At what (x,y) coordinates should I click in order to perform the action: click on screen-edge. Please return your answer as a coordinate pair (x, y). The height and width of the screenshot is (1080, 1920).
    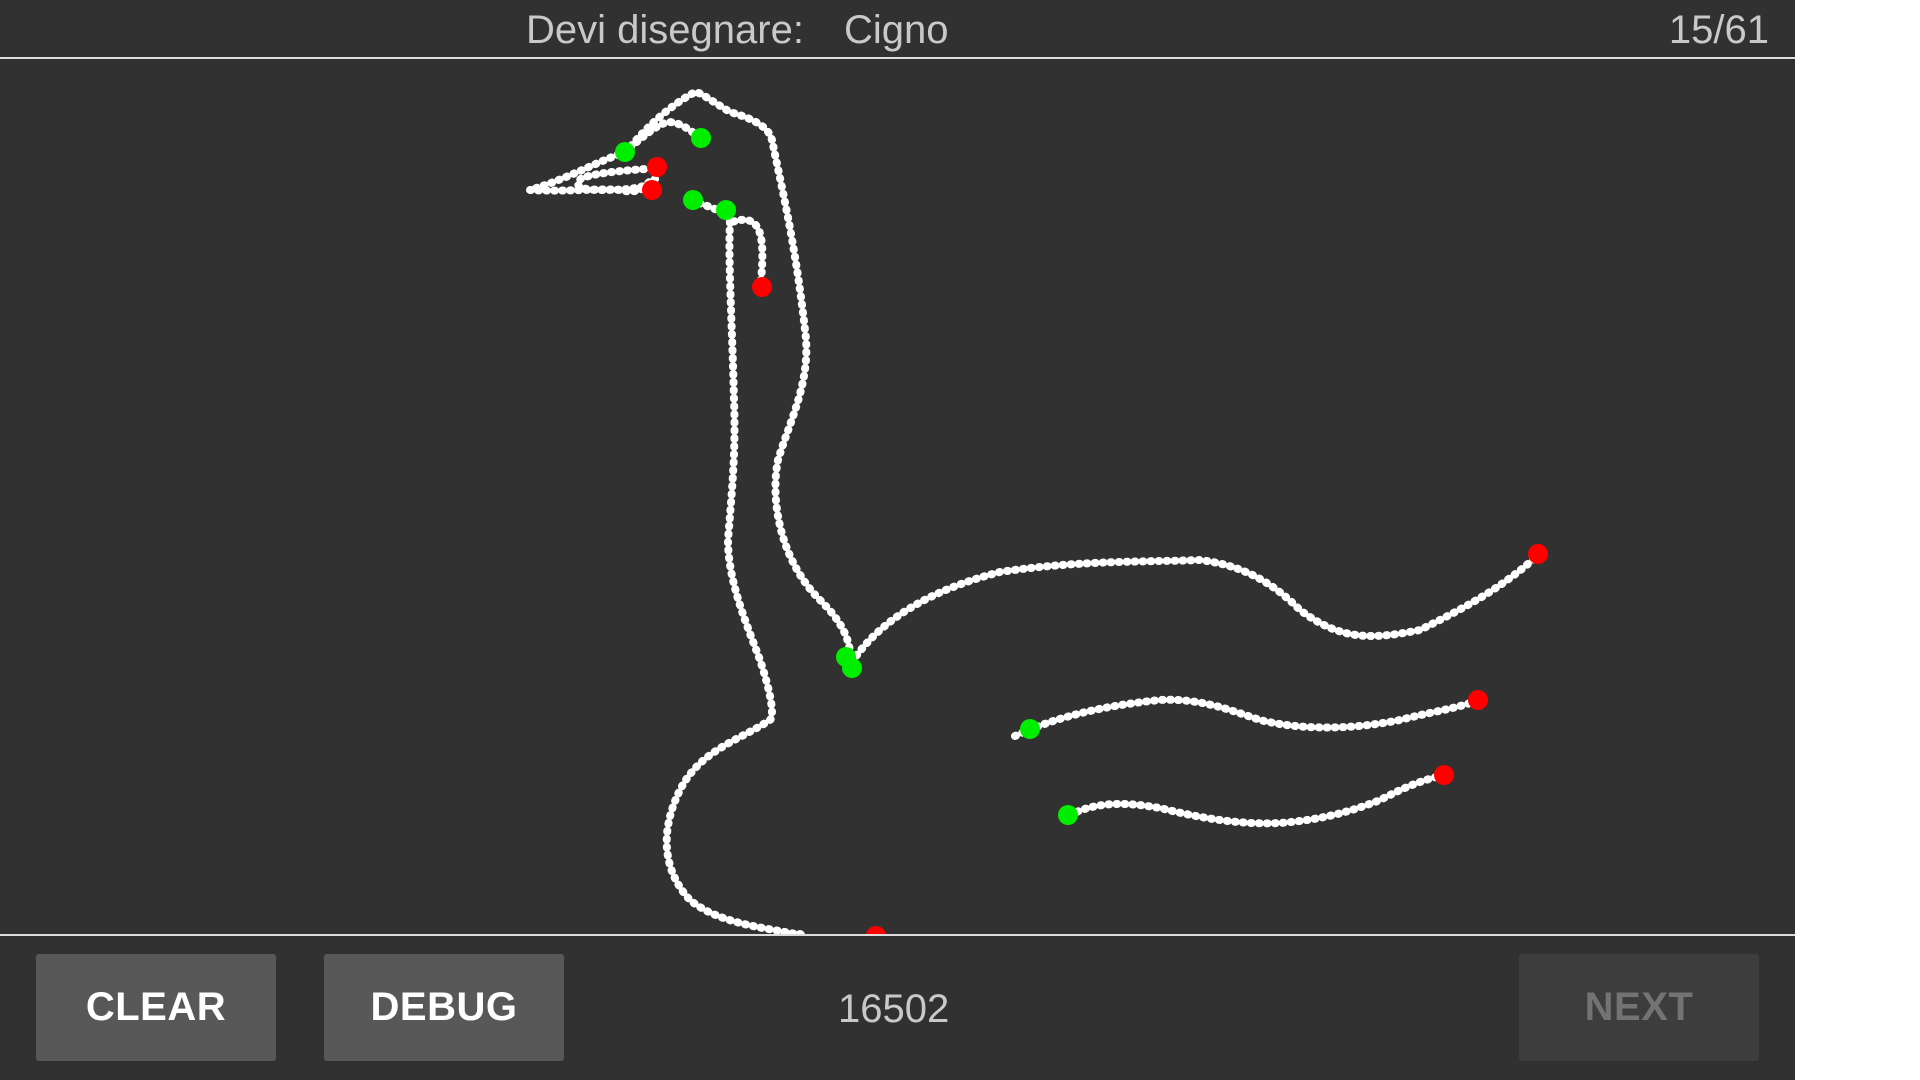
    Looking at the image, I should click on (1857, 540).